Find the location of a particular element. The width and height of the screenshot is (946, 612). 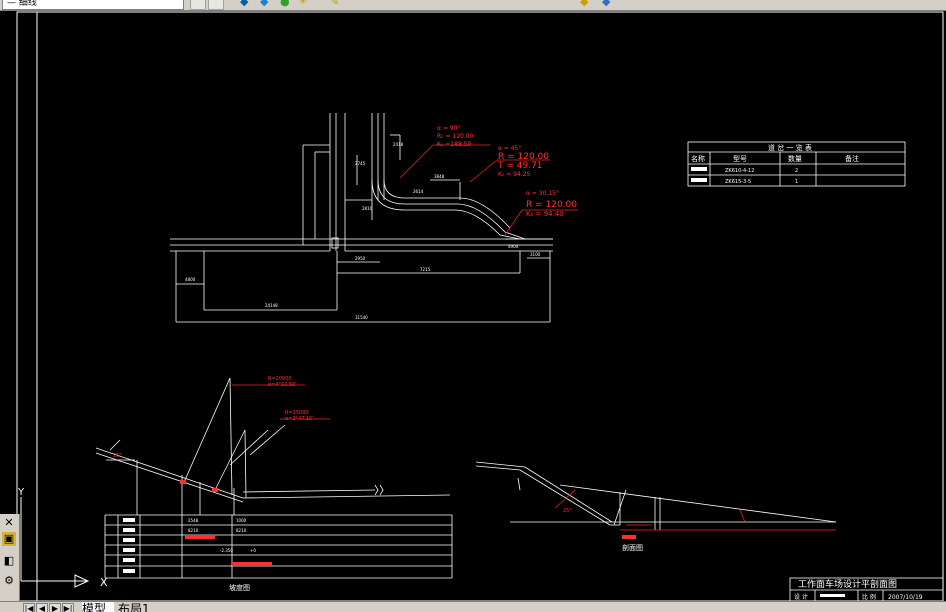

title-block-title: 工作面车场设计平剖面图 is located at coordinates (847, 584).